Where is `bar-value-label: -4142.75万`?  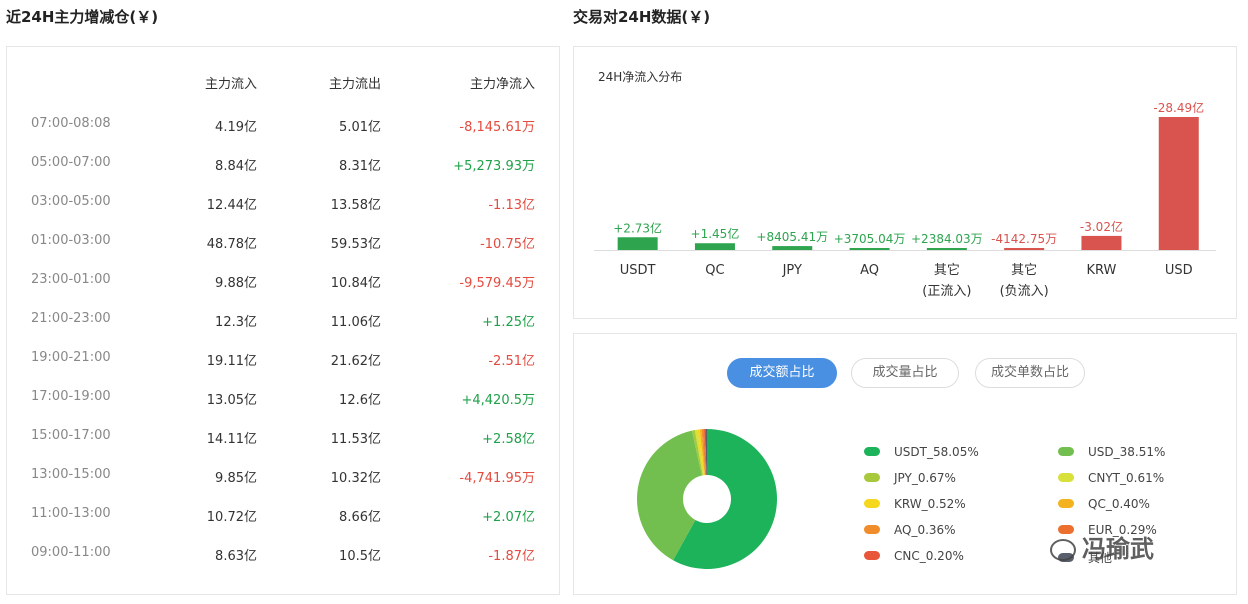 bar-value-label: -4142.75万 is located at coordinates (1024, 239).